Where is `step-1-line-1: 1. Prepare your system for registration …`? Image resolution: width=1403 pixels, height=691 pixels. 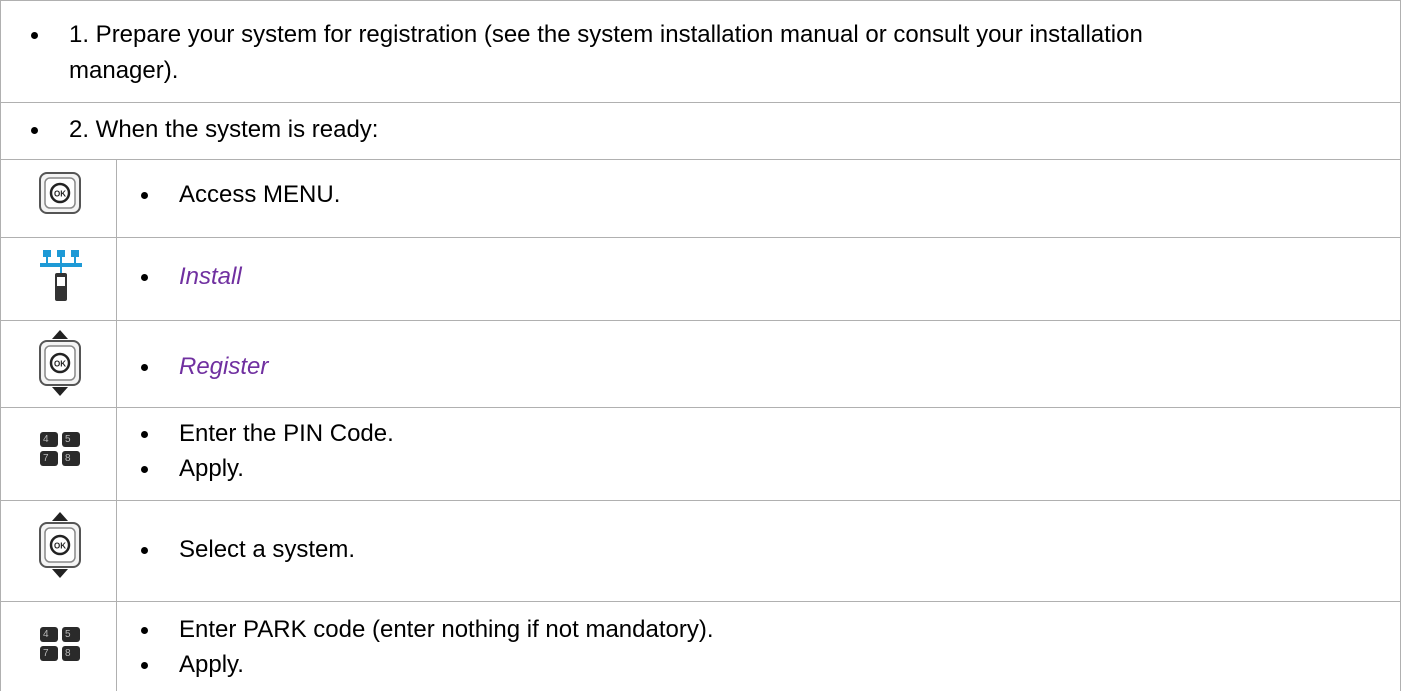 step-1-line-1: 1. Prepare your system for registration … is located at coordinates (606, 34).